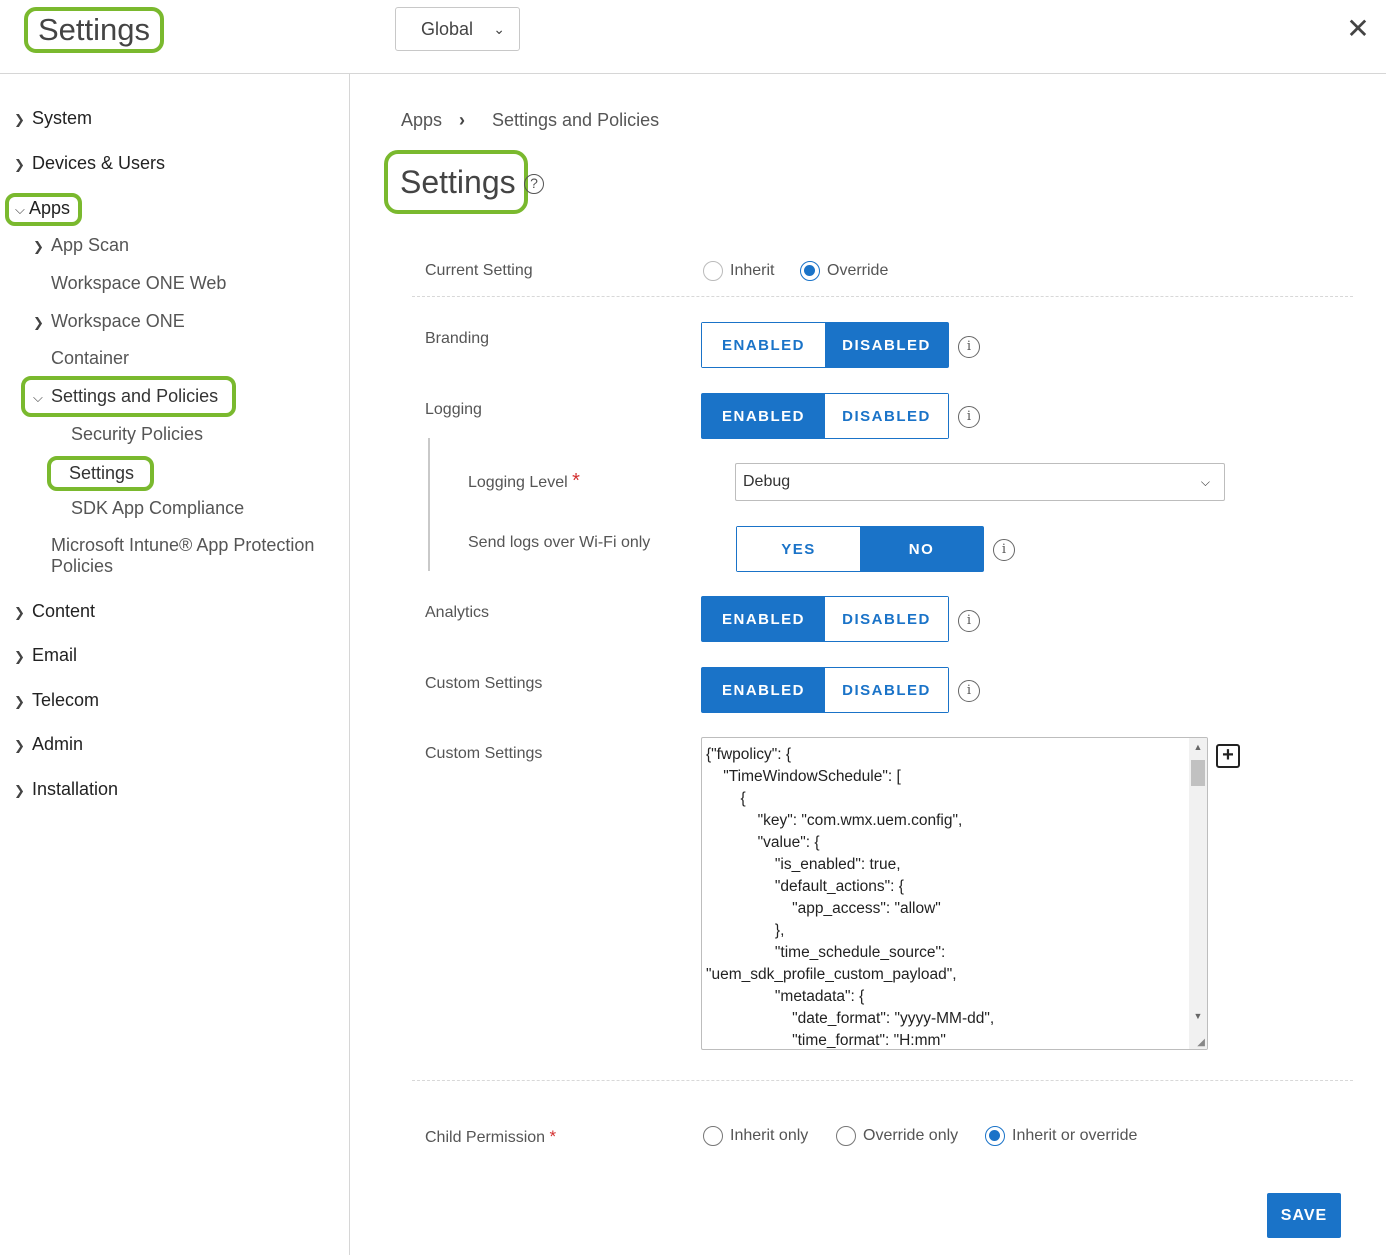 Image resolution: width=1386 pixels, height=1255 pixels. I want to click on help-icon: ?, so click(534, 184).